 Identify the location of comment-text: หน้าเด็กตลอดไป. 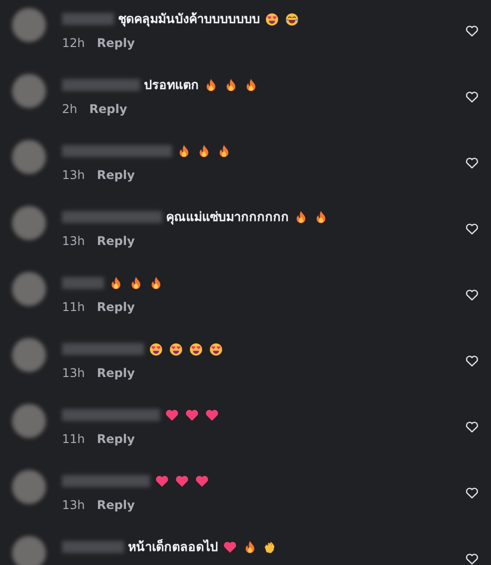
(173, 547).